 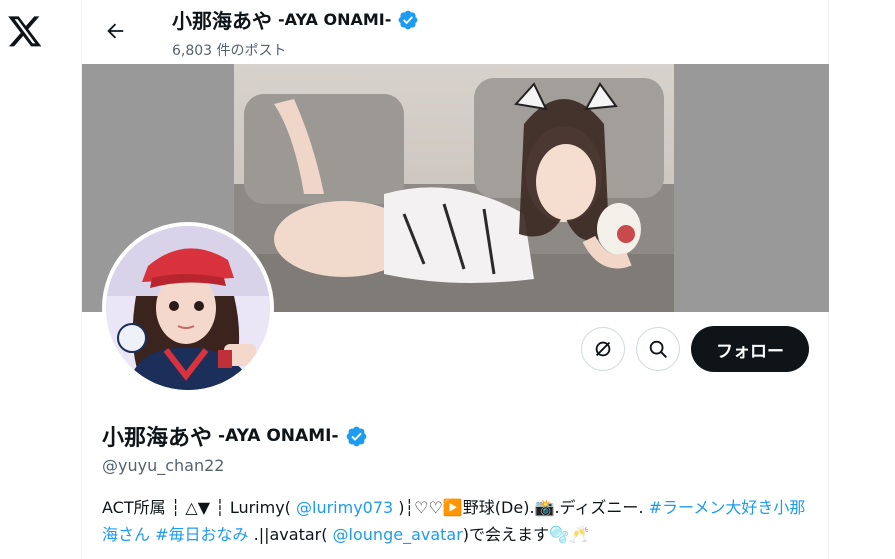 I want to click on profile-handle: @yuyu_chan22, so click(x=163, y=465).